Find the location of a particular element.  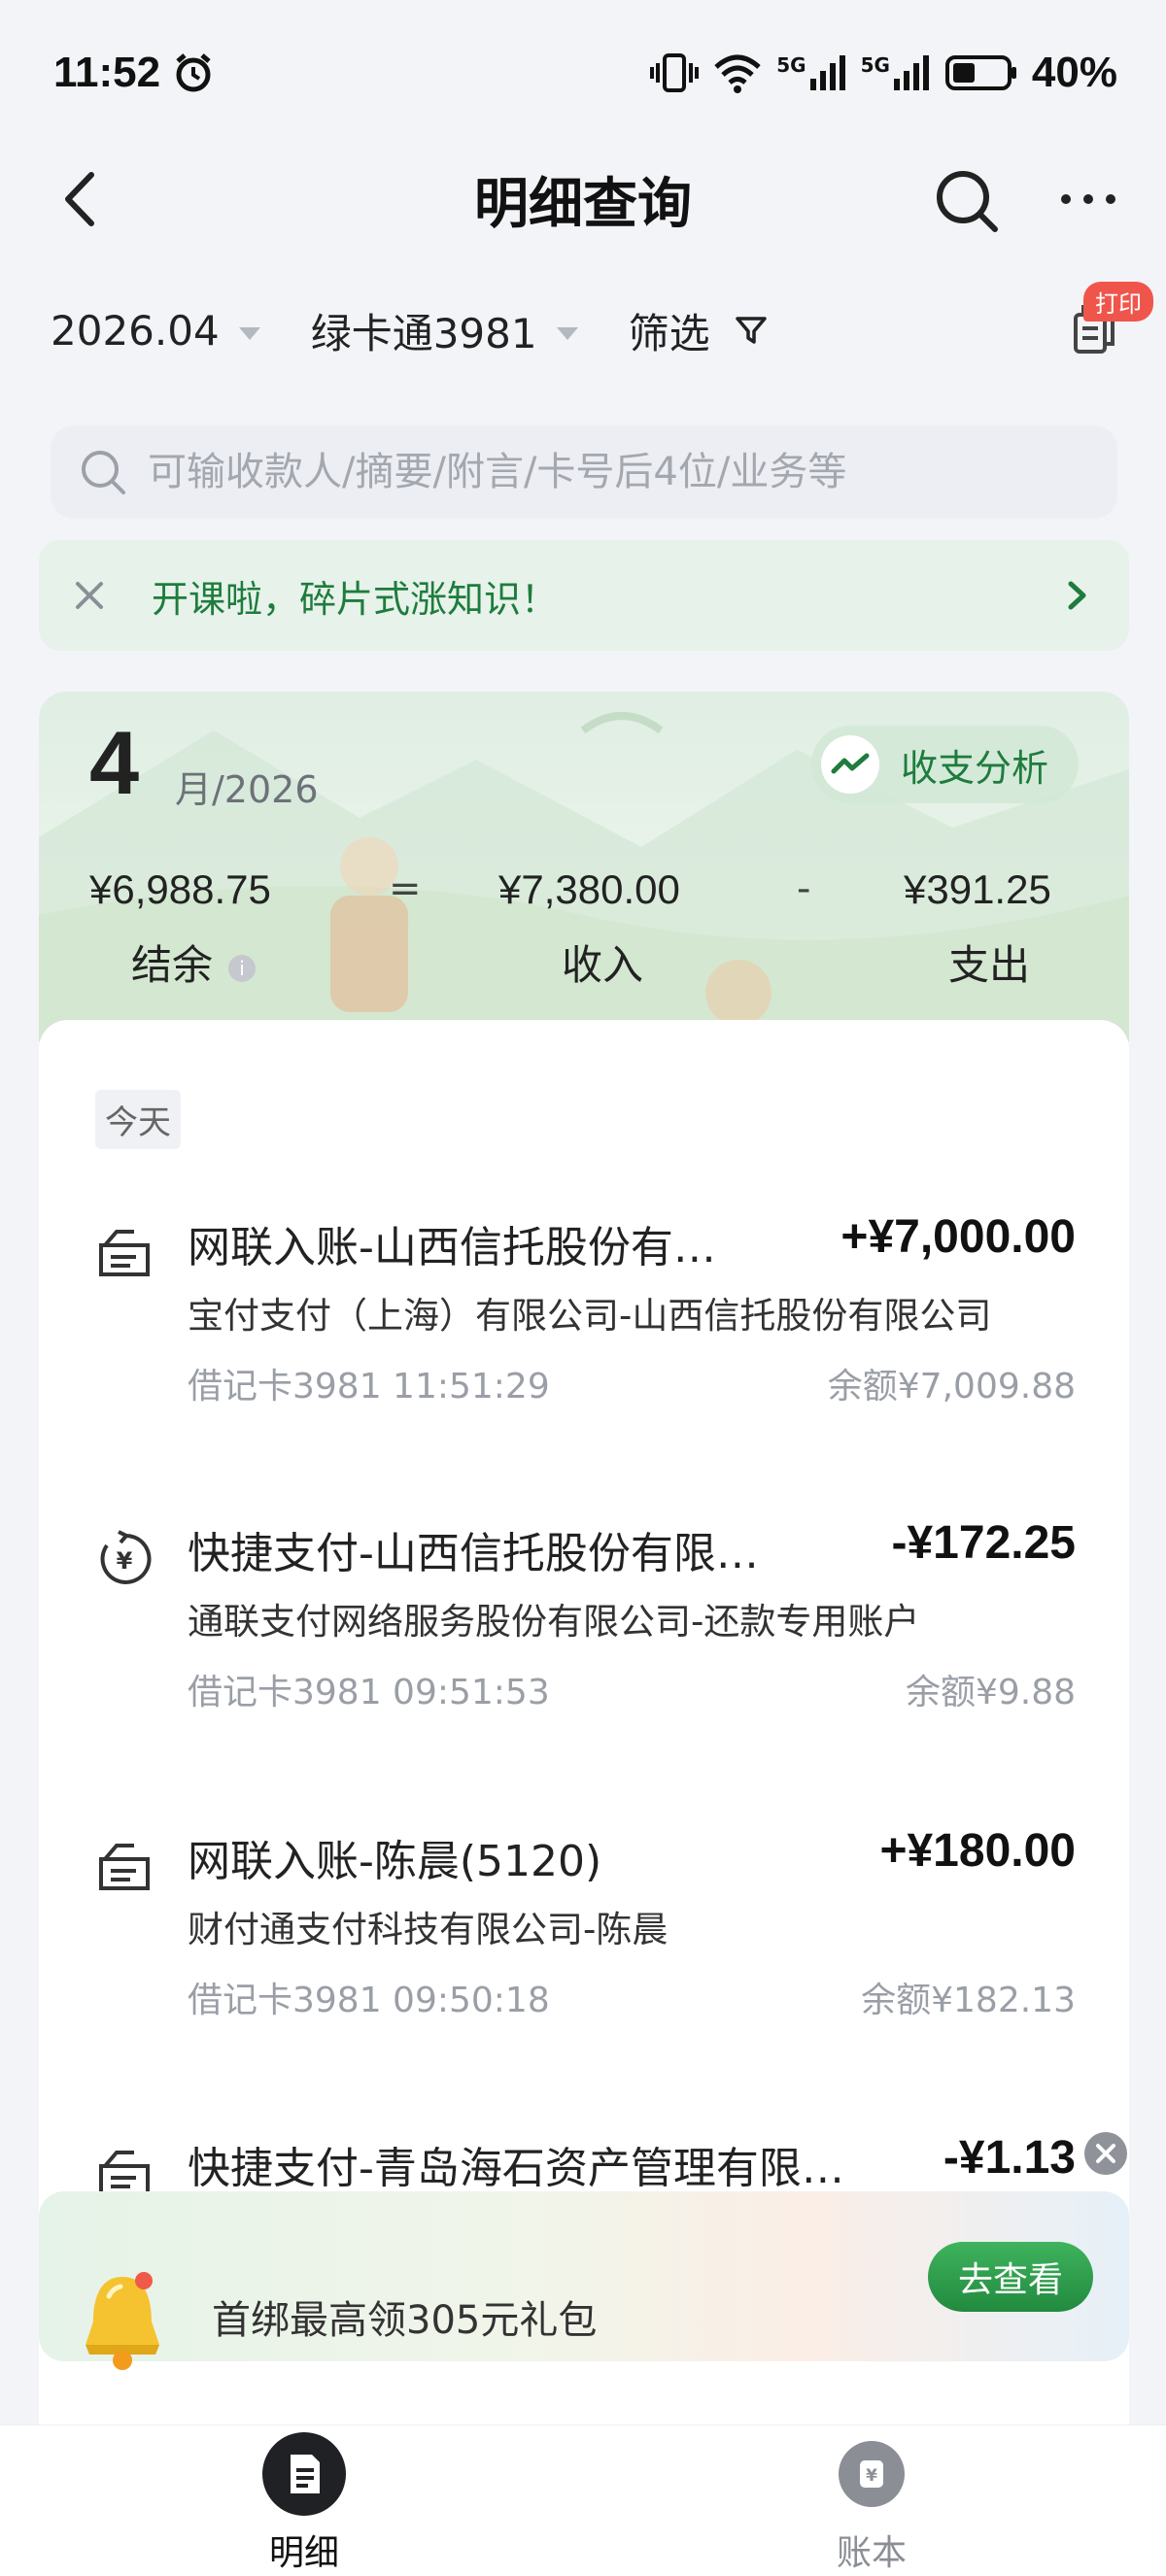

transaction-desc: 宝付支付（上海）有限公司-山西信托股份有限公司 is located at coordinates (590, 1316).